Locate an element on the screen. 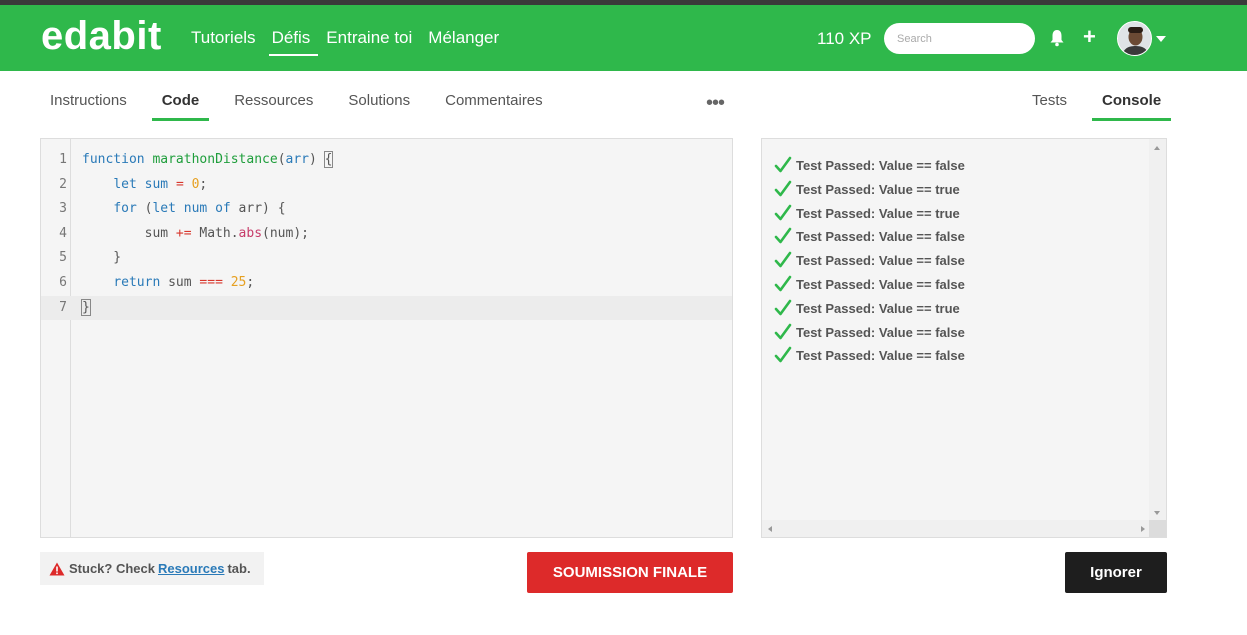  main-nav: Tutoriels Défis Entraine toi Mélanger is located at coordinates (353, 42).